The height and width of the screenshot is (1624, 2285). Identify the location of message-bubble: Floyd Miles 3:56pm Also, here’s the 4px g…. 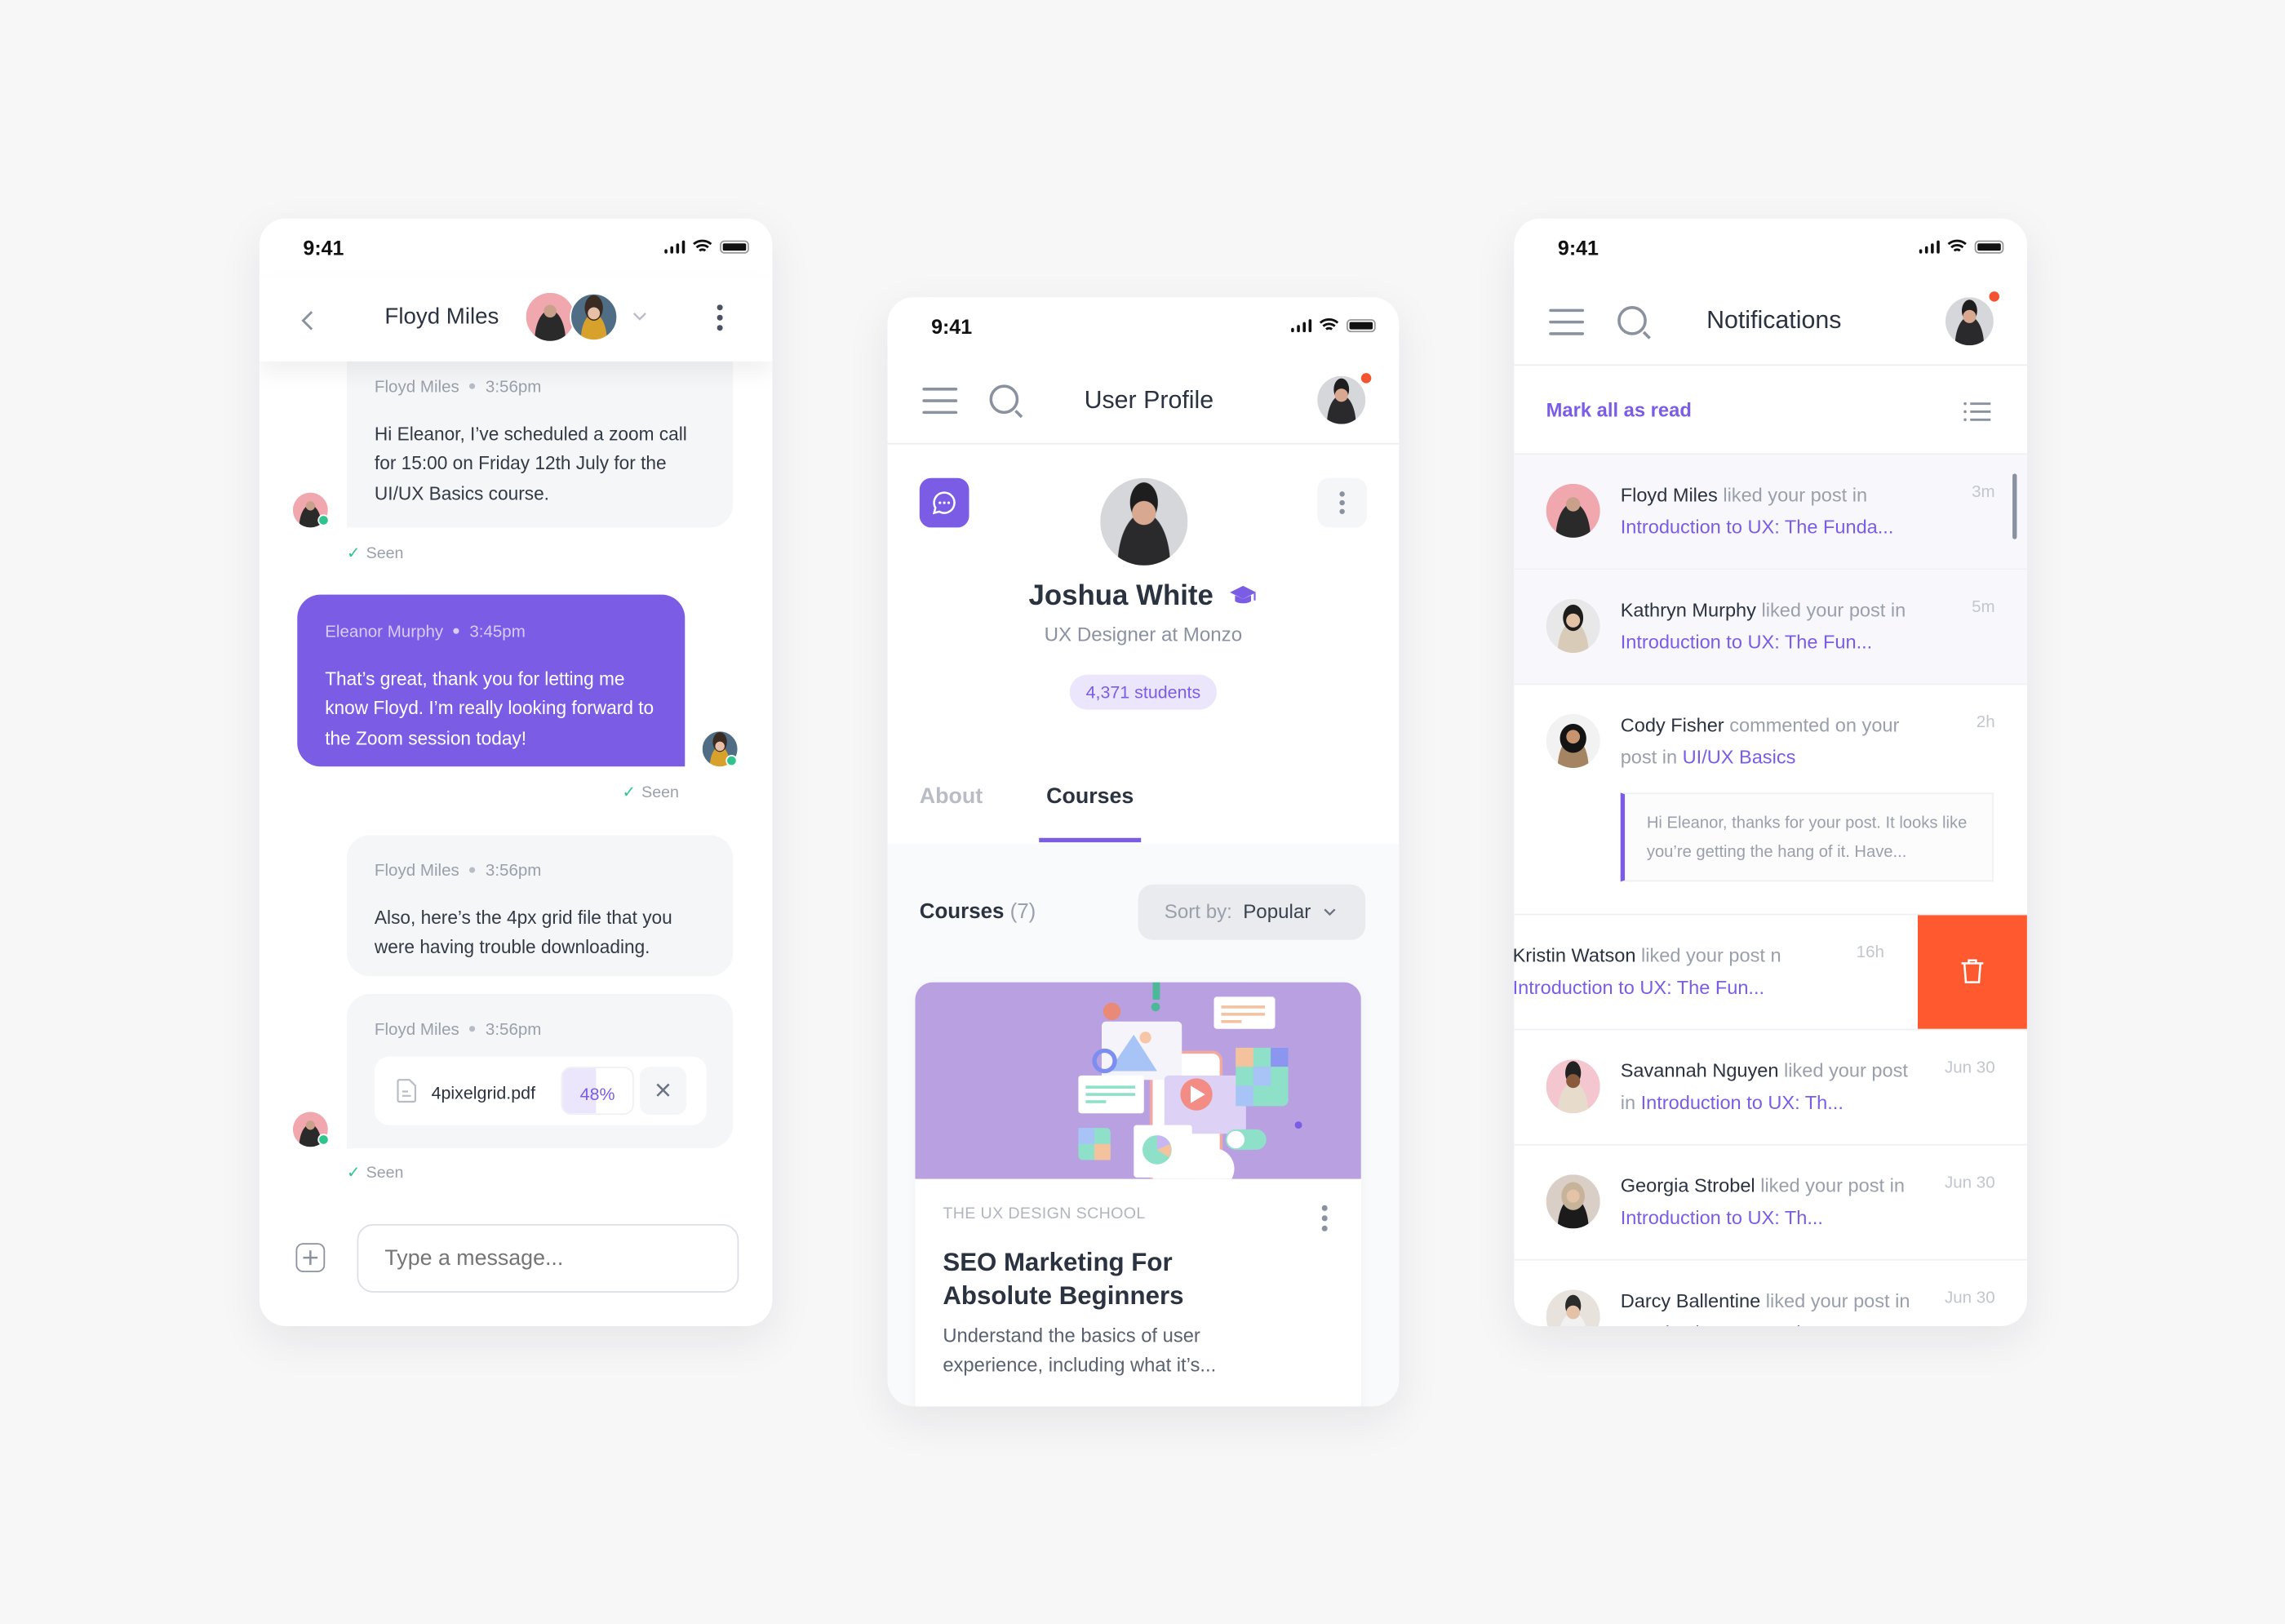
(540, 906).